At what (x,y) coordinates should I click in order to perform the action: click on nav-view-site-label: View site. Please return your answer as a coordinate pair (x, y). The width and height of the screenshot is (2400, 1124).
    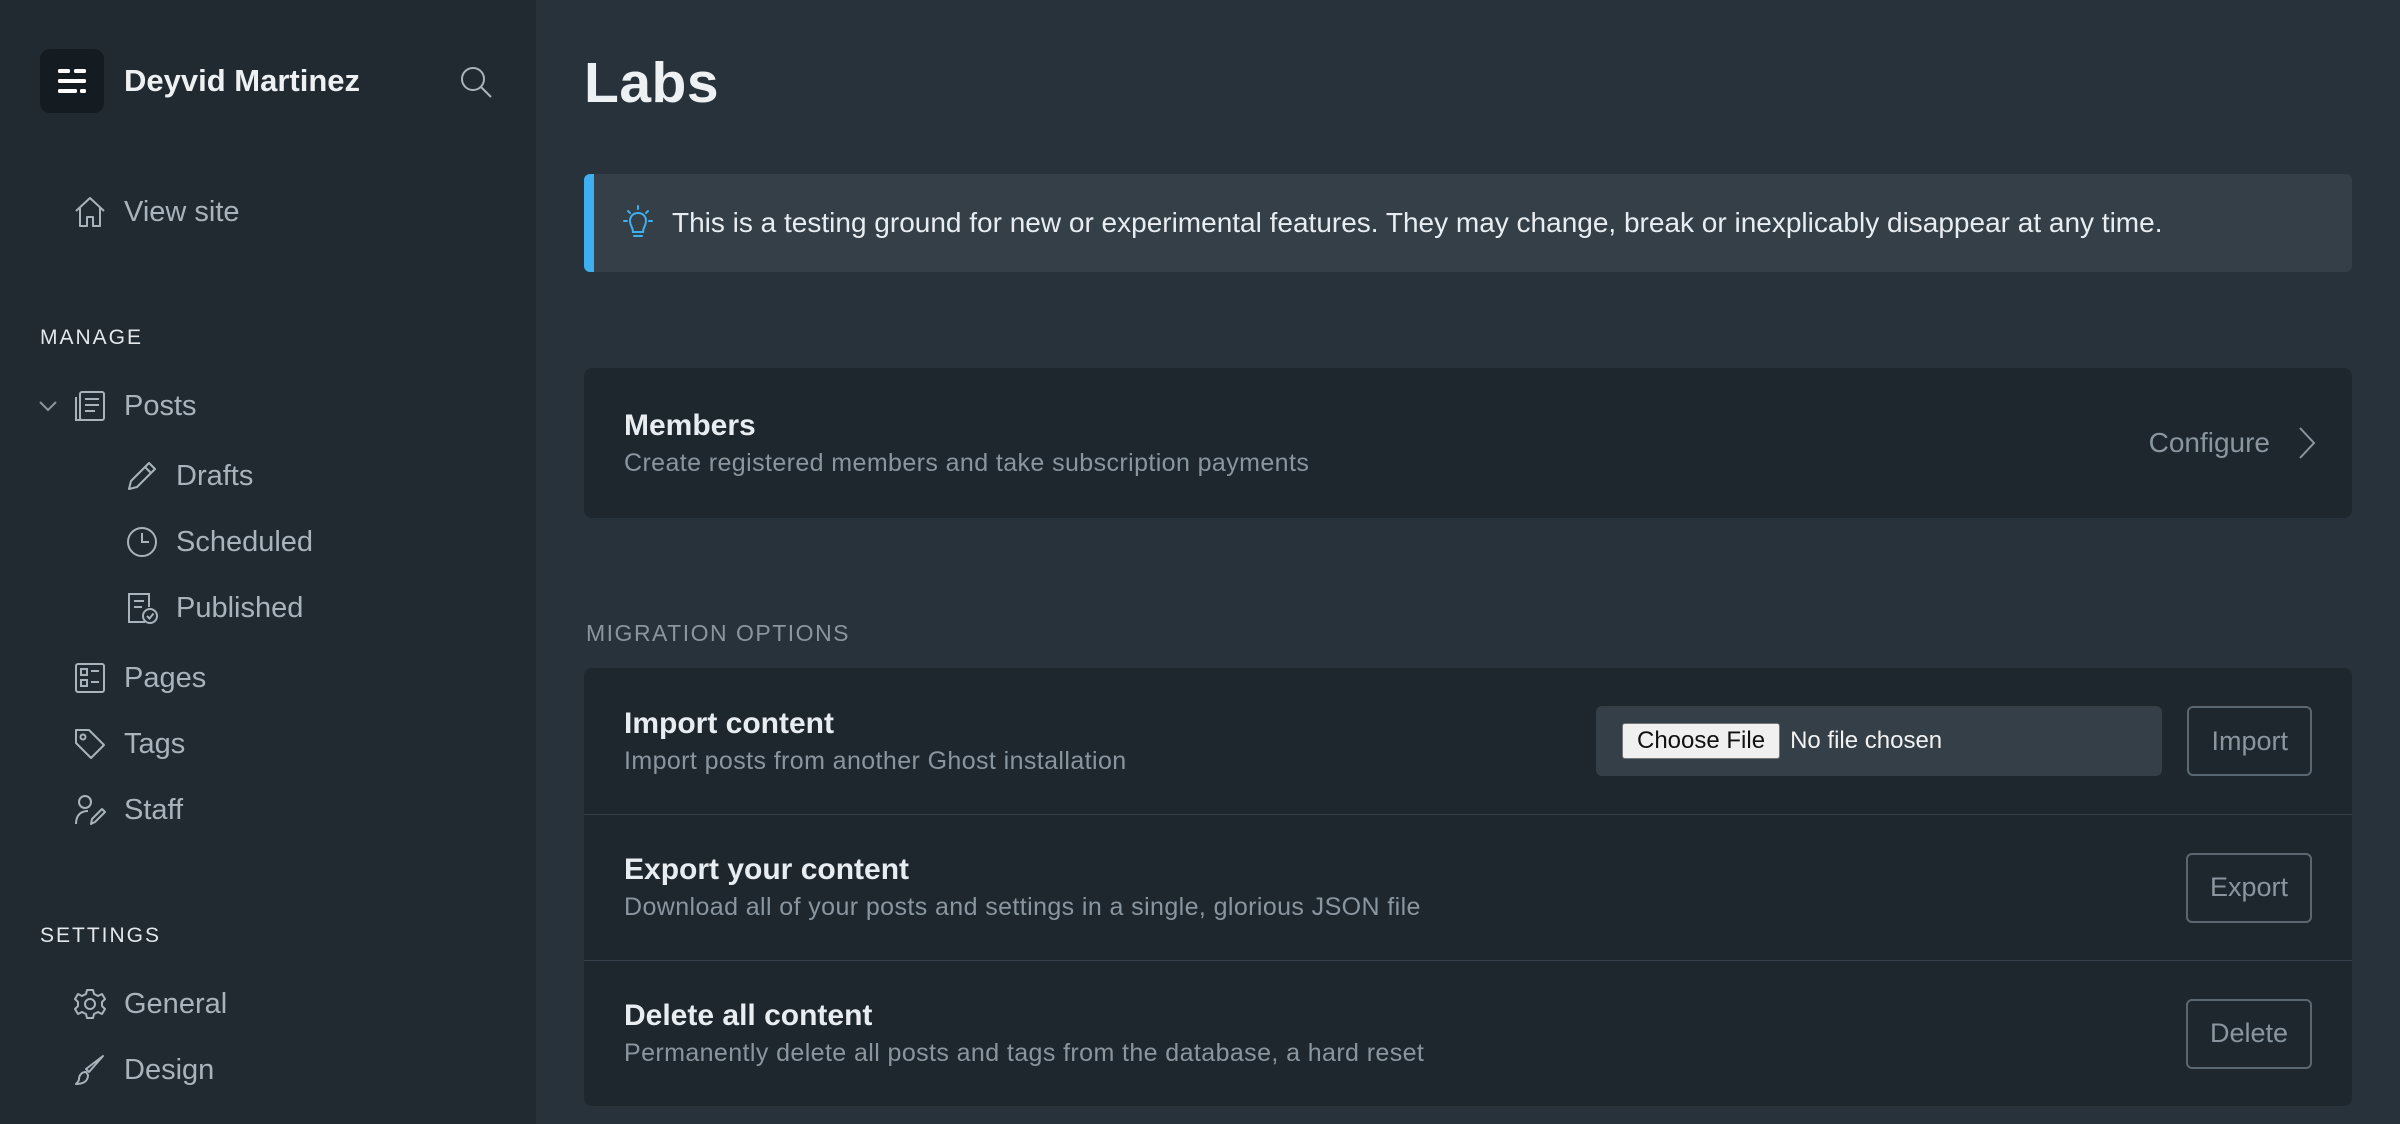
    Looking at the image, I should click on (182, 211).